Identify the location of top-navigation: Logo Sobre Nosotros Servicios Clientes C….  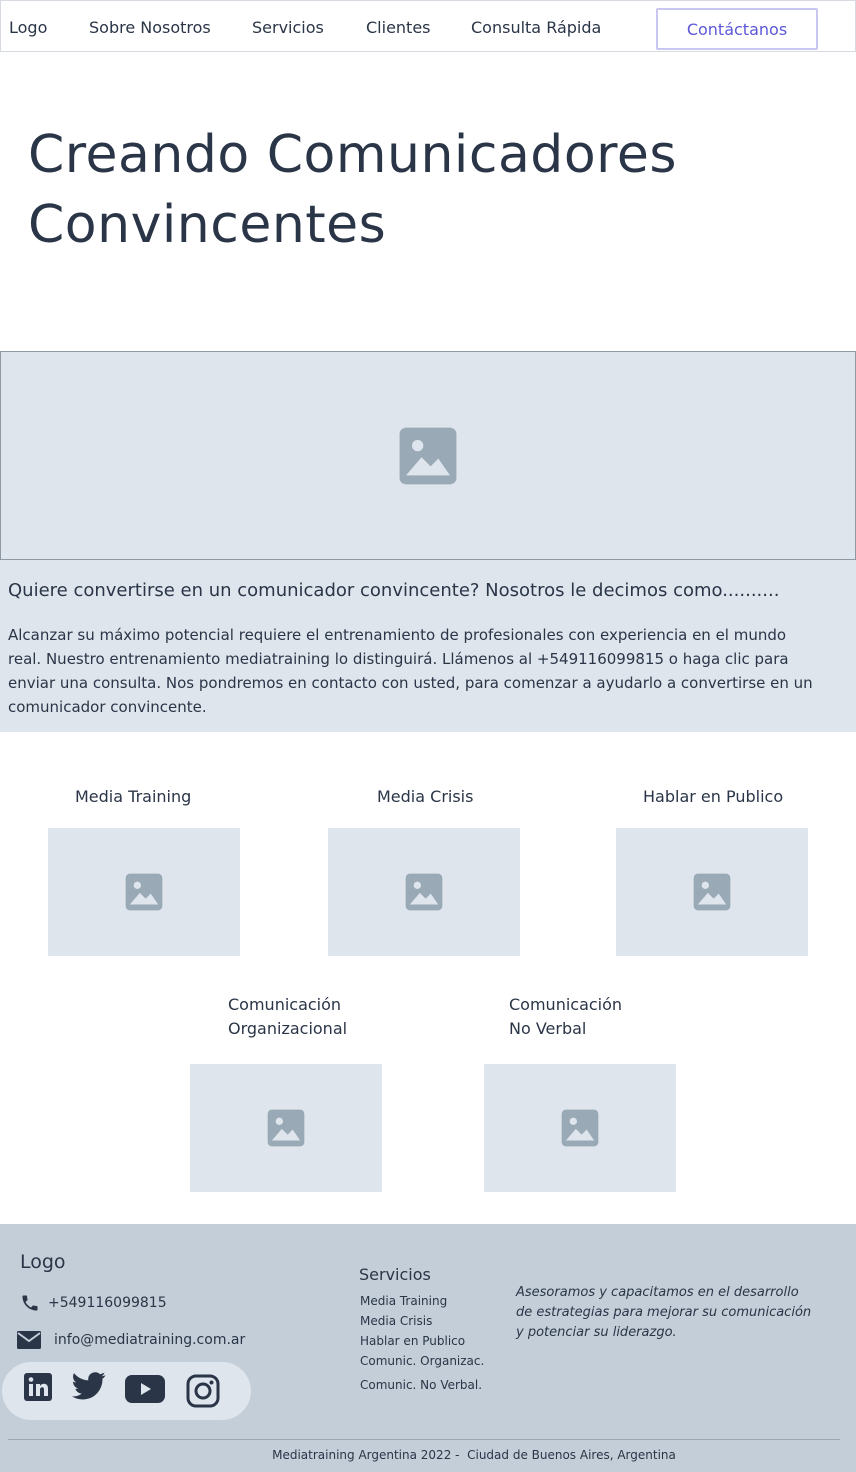
(428, 26).